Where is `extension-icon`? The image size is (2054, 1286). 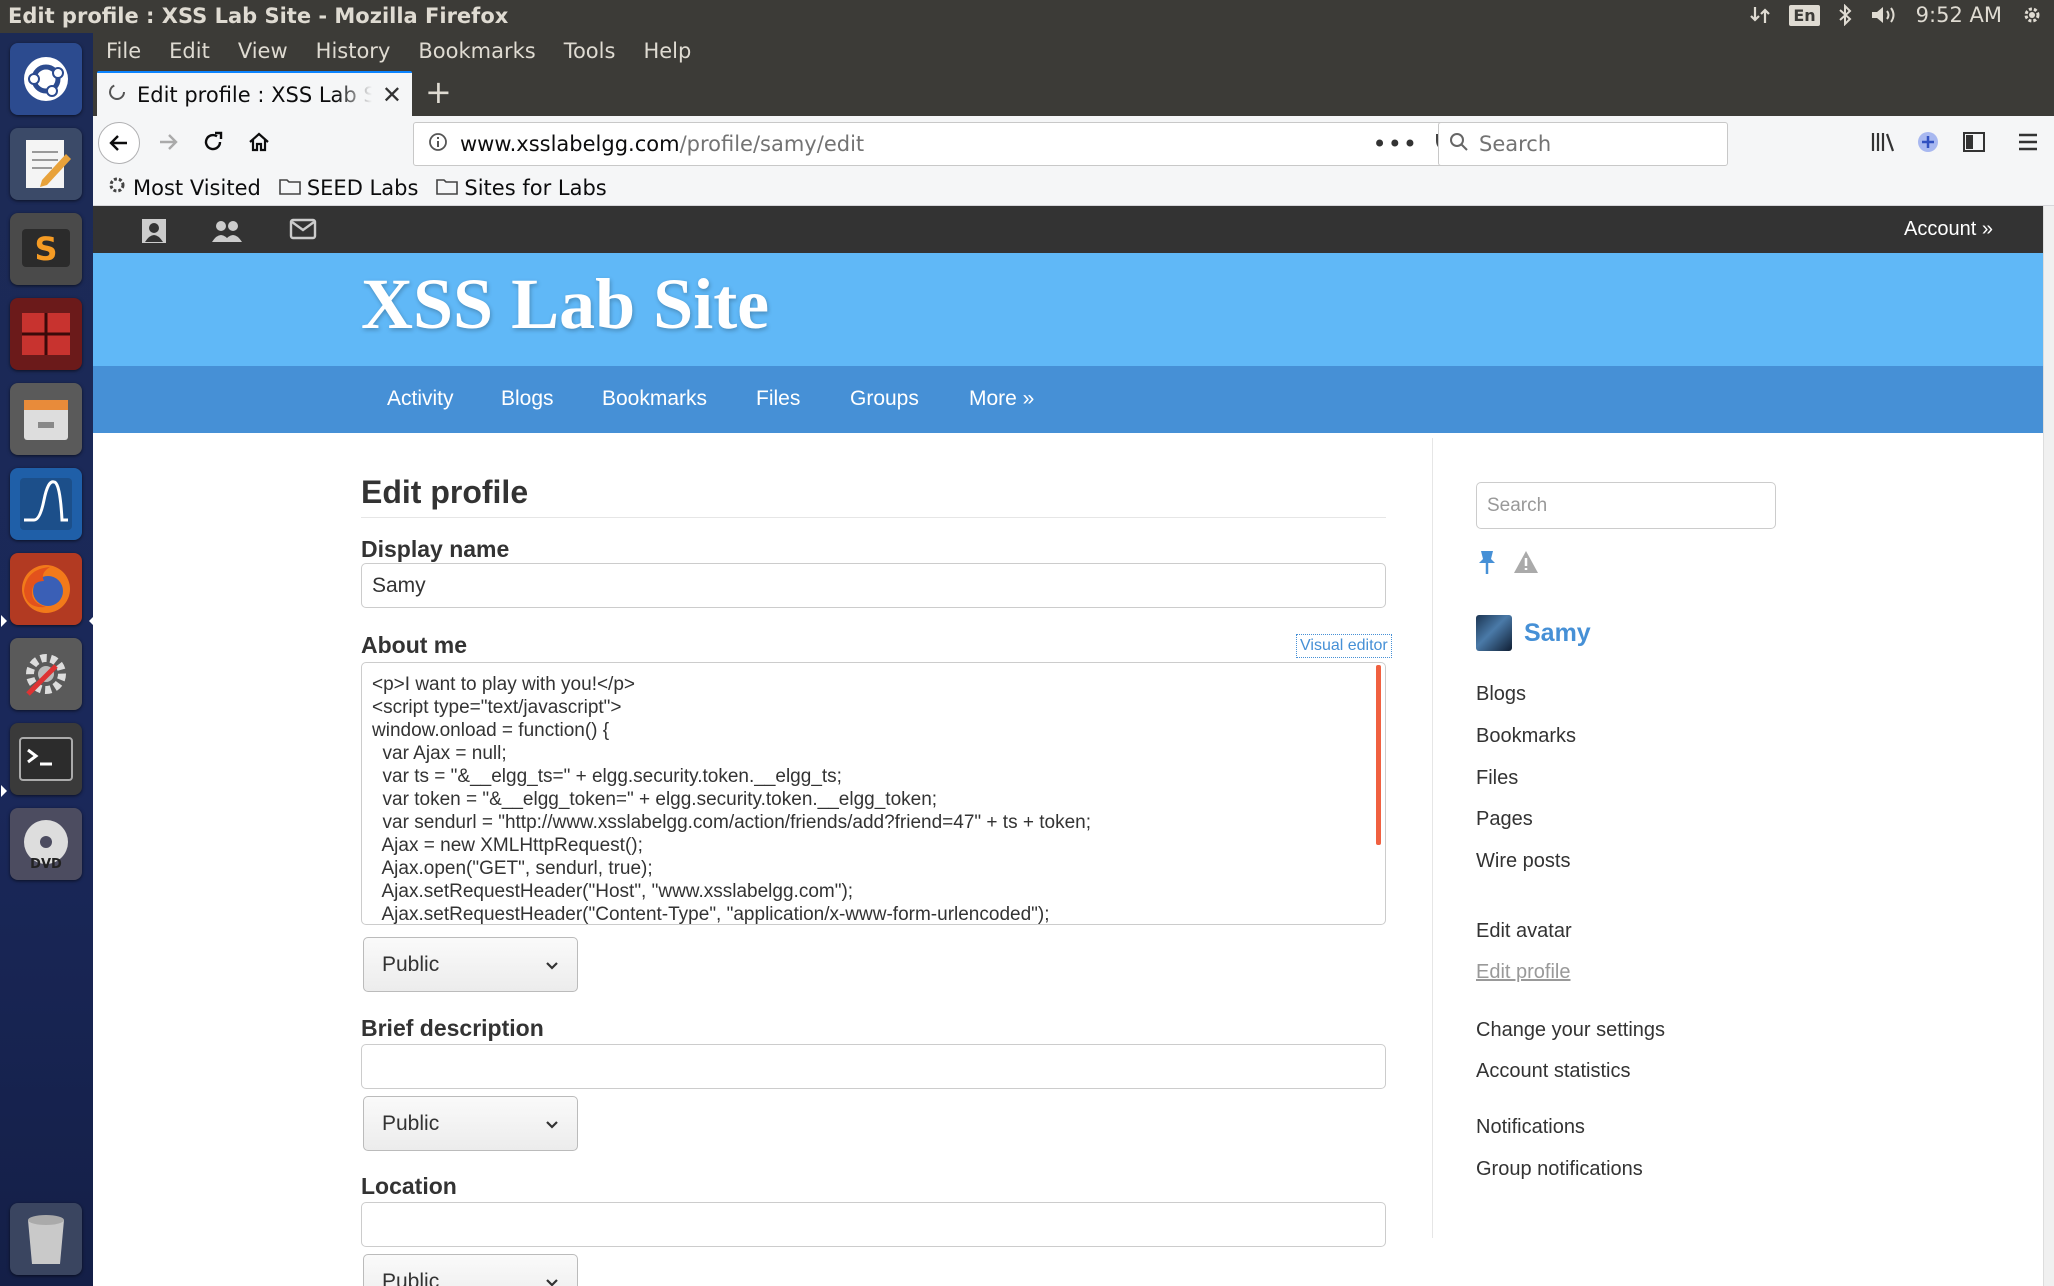 extension-icon is located at coordinates (1928, 142).